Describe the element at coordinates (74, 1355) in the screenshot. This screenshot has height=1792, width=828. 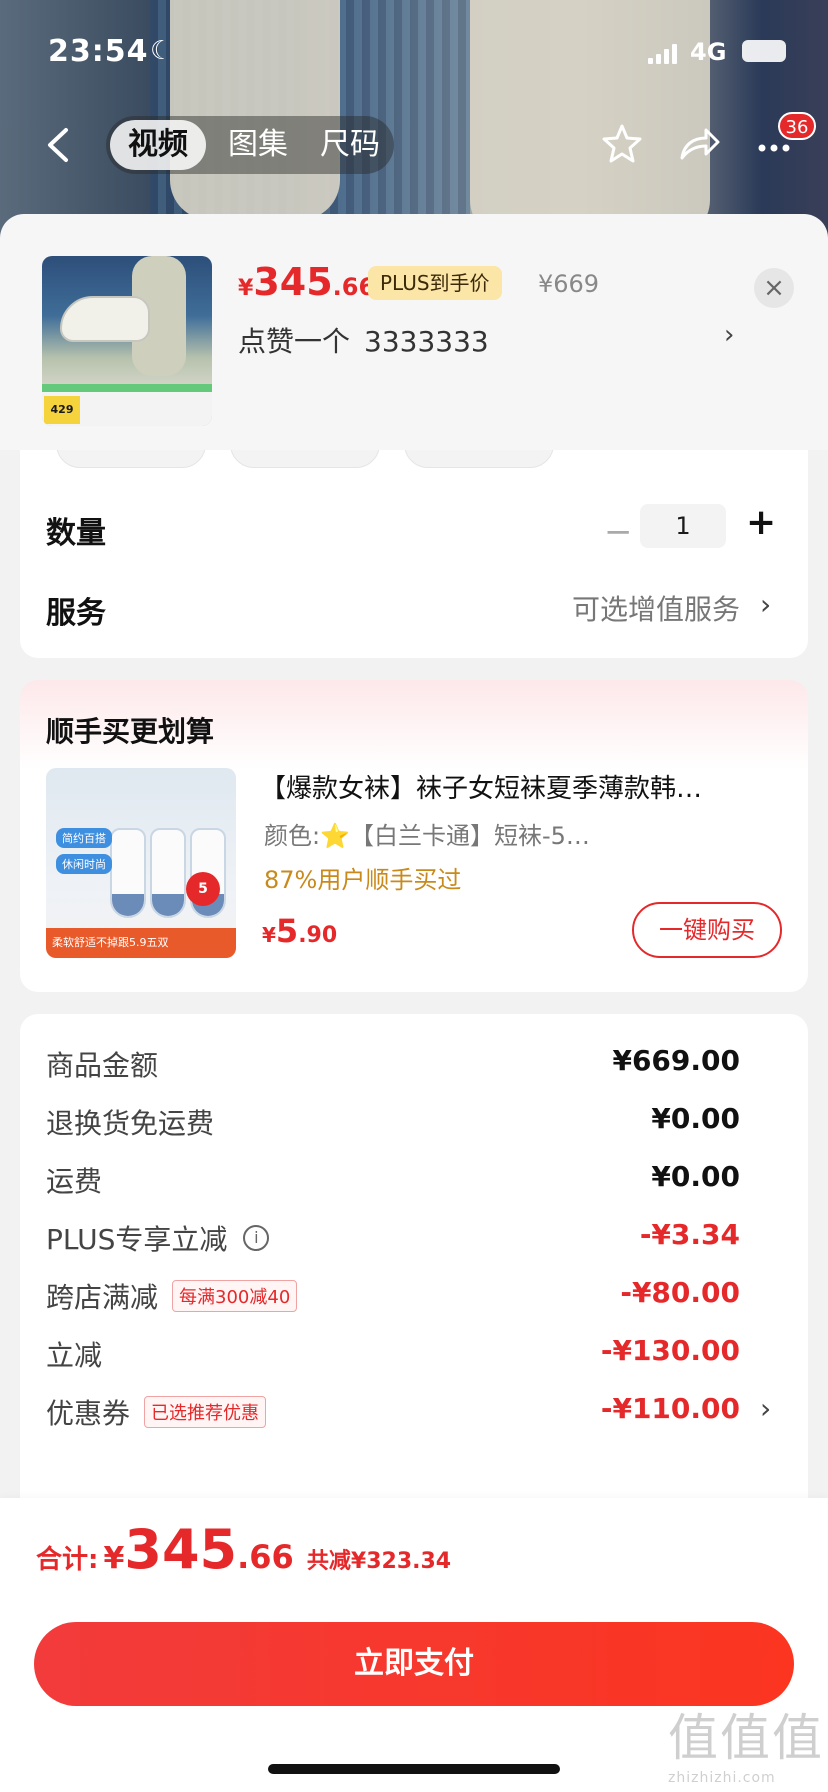
I see `summary-label: 立减` at that location.